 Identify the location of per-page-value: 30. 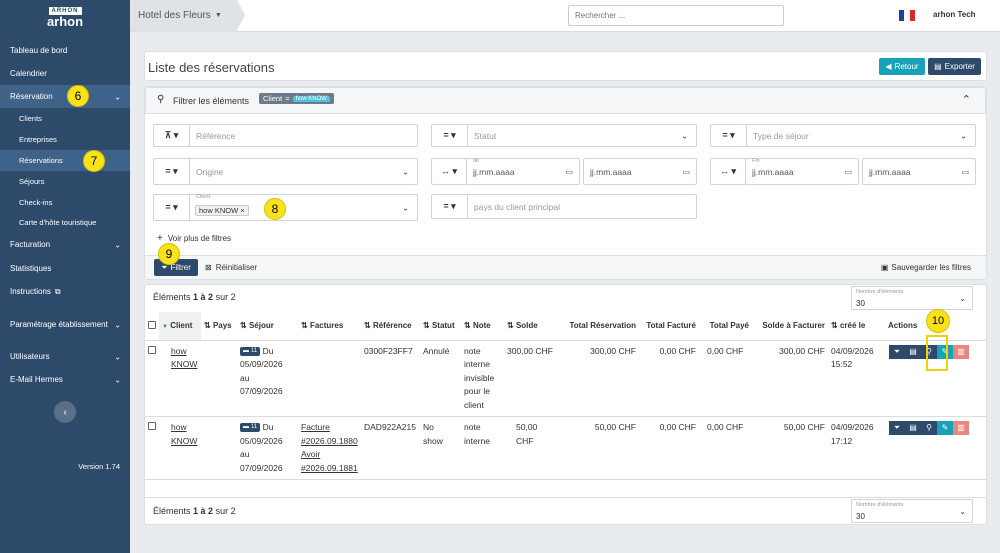
(860, 516).